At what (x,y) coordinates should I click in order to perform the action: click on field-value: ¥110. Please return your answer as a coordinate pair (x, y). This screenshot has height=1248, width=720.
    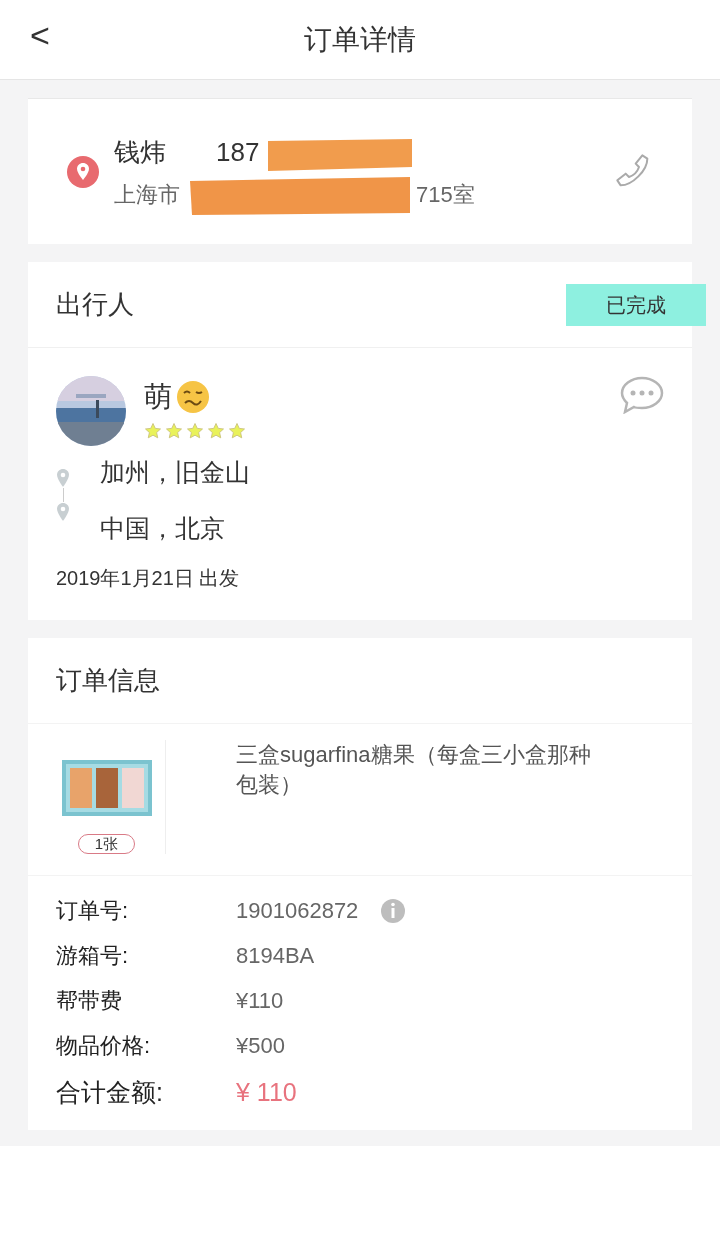
    Looking at the image, I should click on (260, 1001).